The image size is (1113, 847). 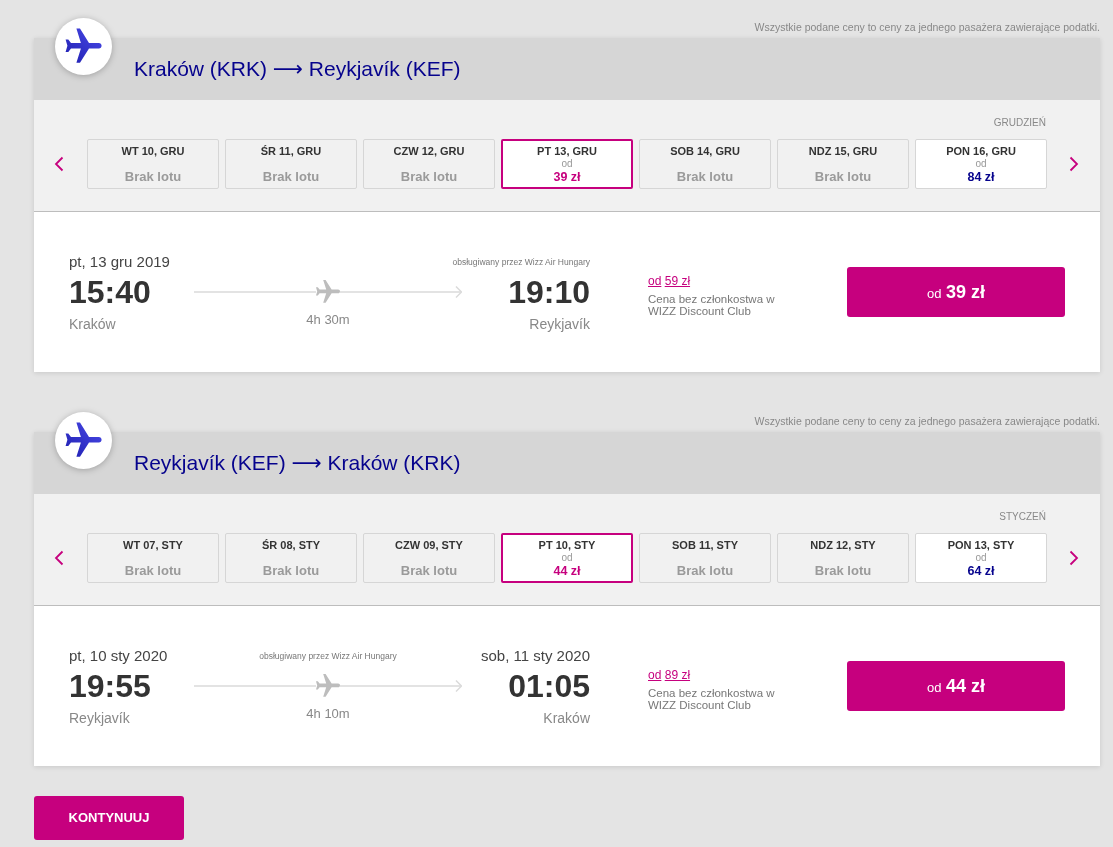 What do you see at coordinates (297, 69) in the screenshot?
I see `route-title: Kraków (KRK) ⟶ Reykjavík (KEF)` at bounding box center [297, 69].